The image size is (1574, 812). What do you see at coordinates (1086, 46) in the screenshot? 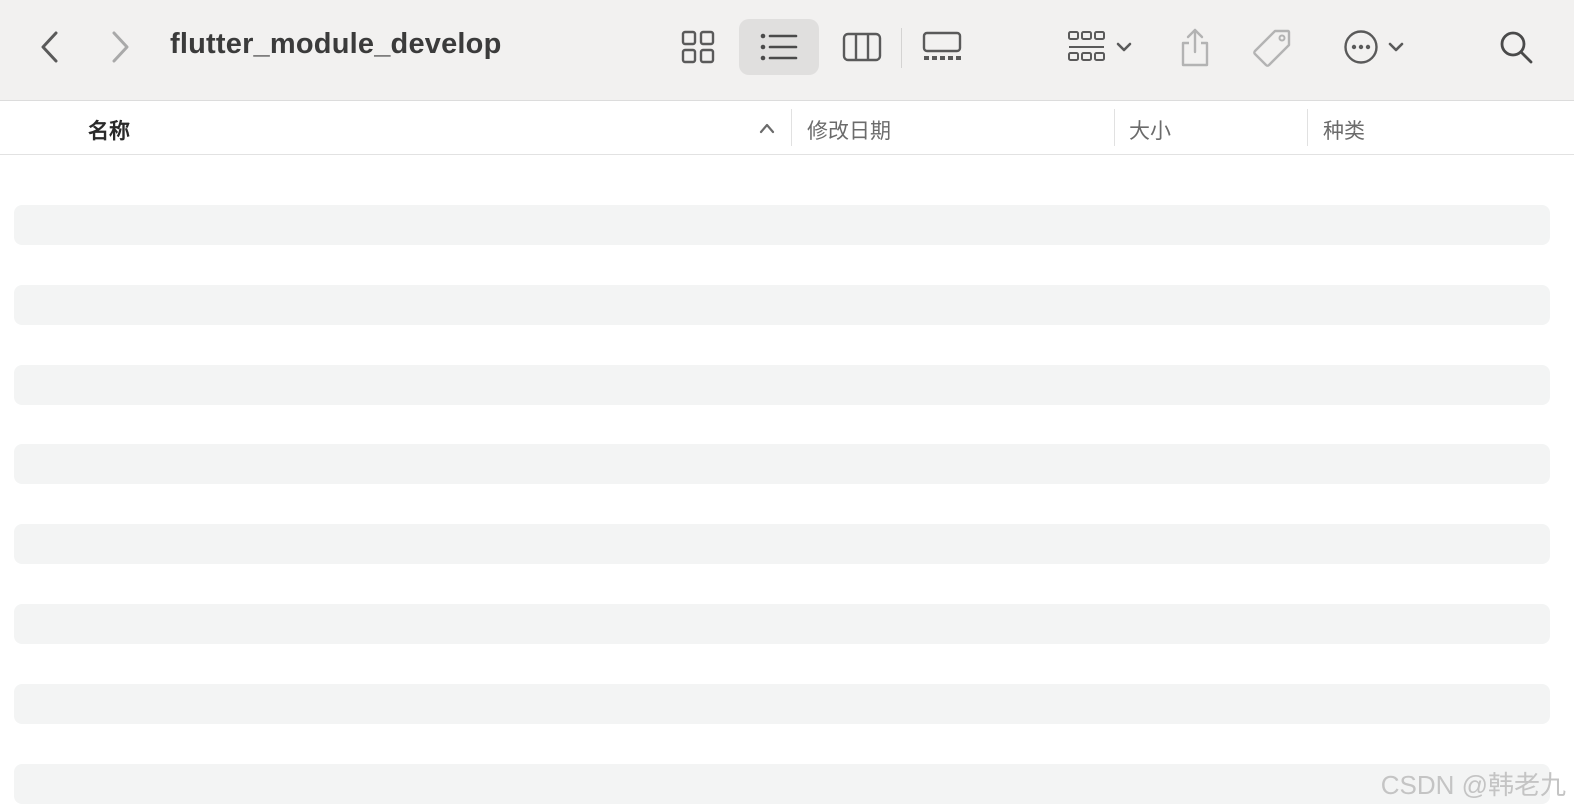
I see `group-grid-icon` at bounding box center [1086, 46].